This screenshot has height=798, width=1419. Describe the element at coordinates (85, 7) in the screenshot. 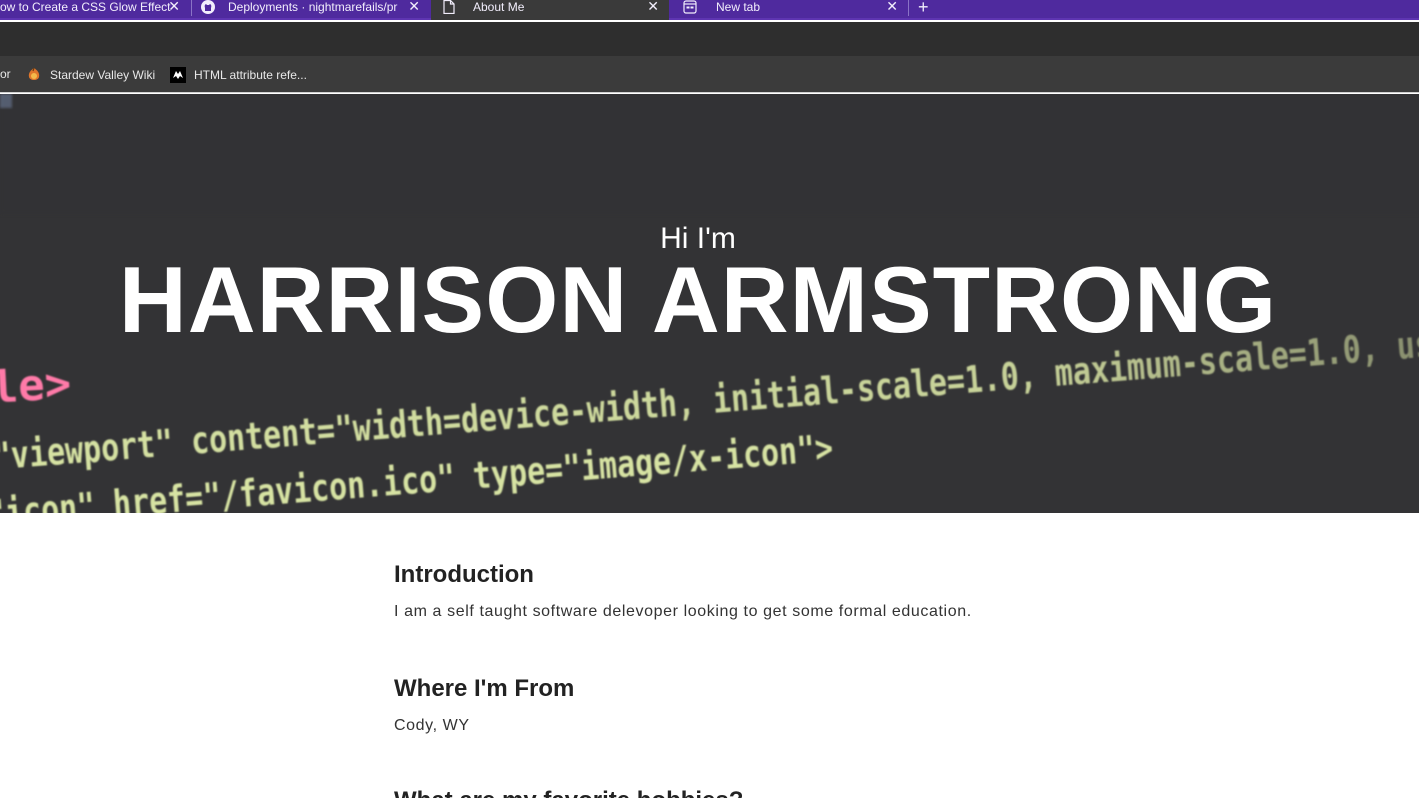

I see `tab-title: ow to Create a CSS Glow Effect` at that location.